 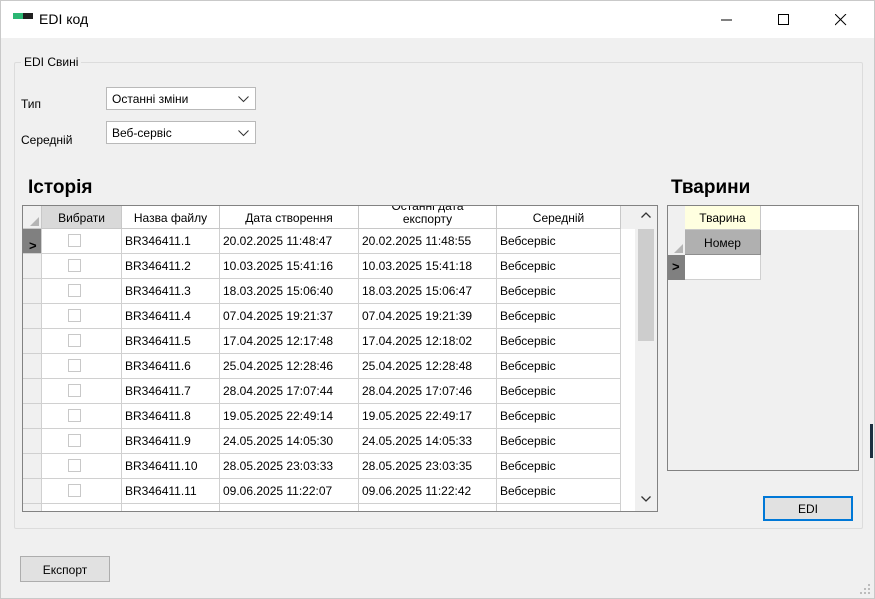 I want to click on history-vertical-scrollbar, so click(x=646, y=358).